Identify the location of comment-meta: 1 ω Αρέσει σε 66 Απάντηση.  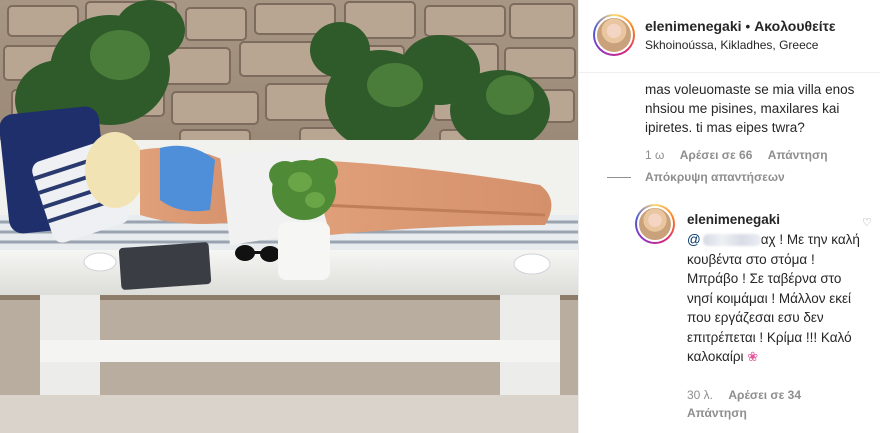
(742, 155).